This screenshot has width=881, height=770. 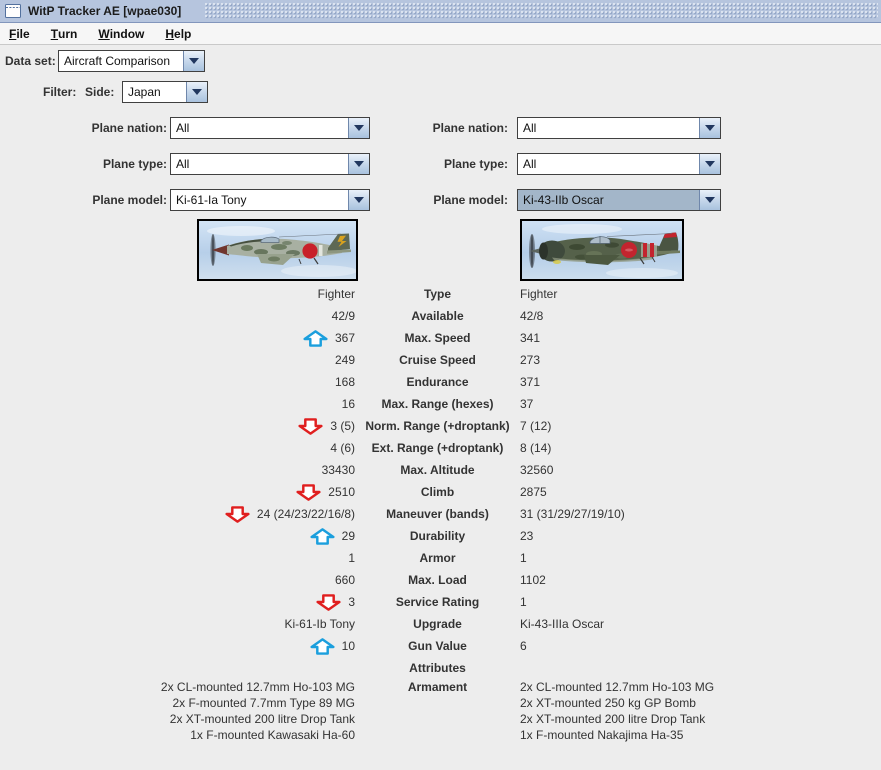 I want to click on stat-label: Norm. Range (+droptank), so click(x=437, y=426).